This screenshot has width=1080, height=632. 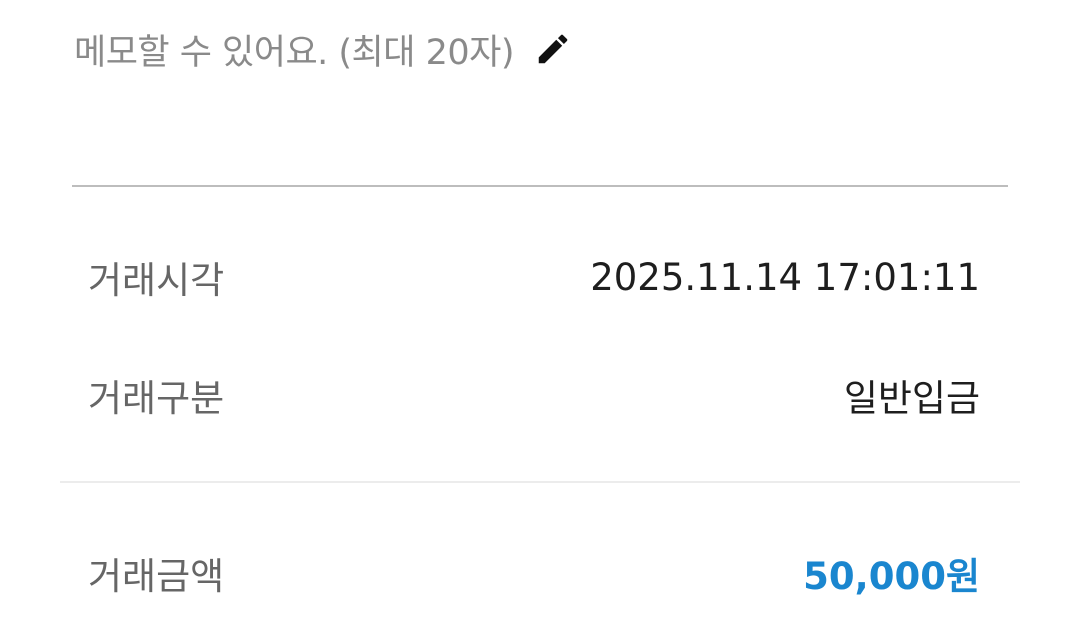 I want to click on transaction-type-label: 거래구분, so click(x=156, y=398).